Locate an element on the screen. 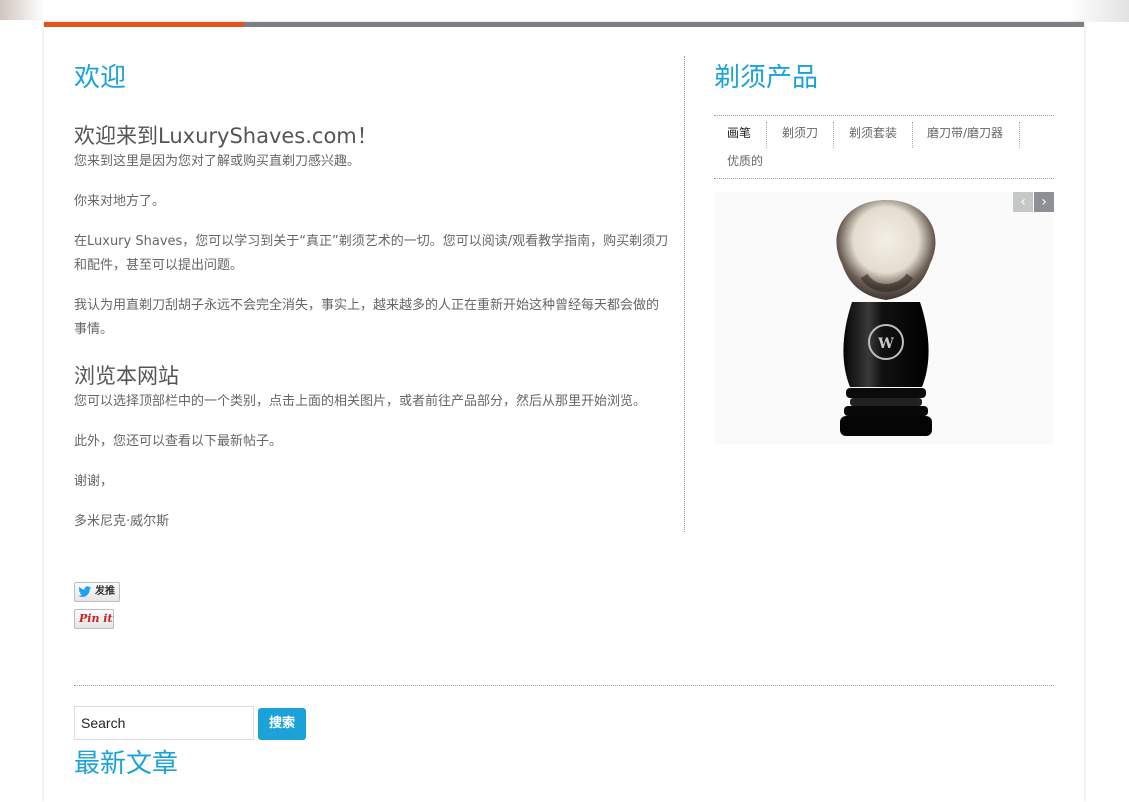  intro-paragraph: 你来对地方了。 is located at coordinates (120, 201).